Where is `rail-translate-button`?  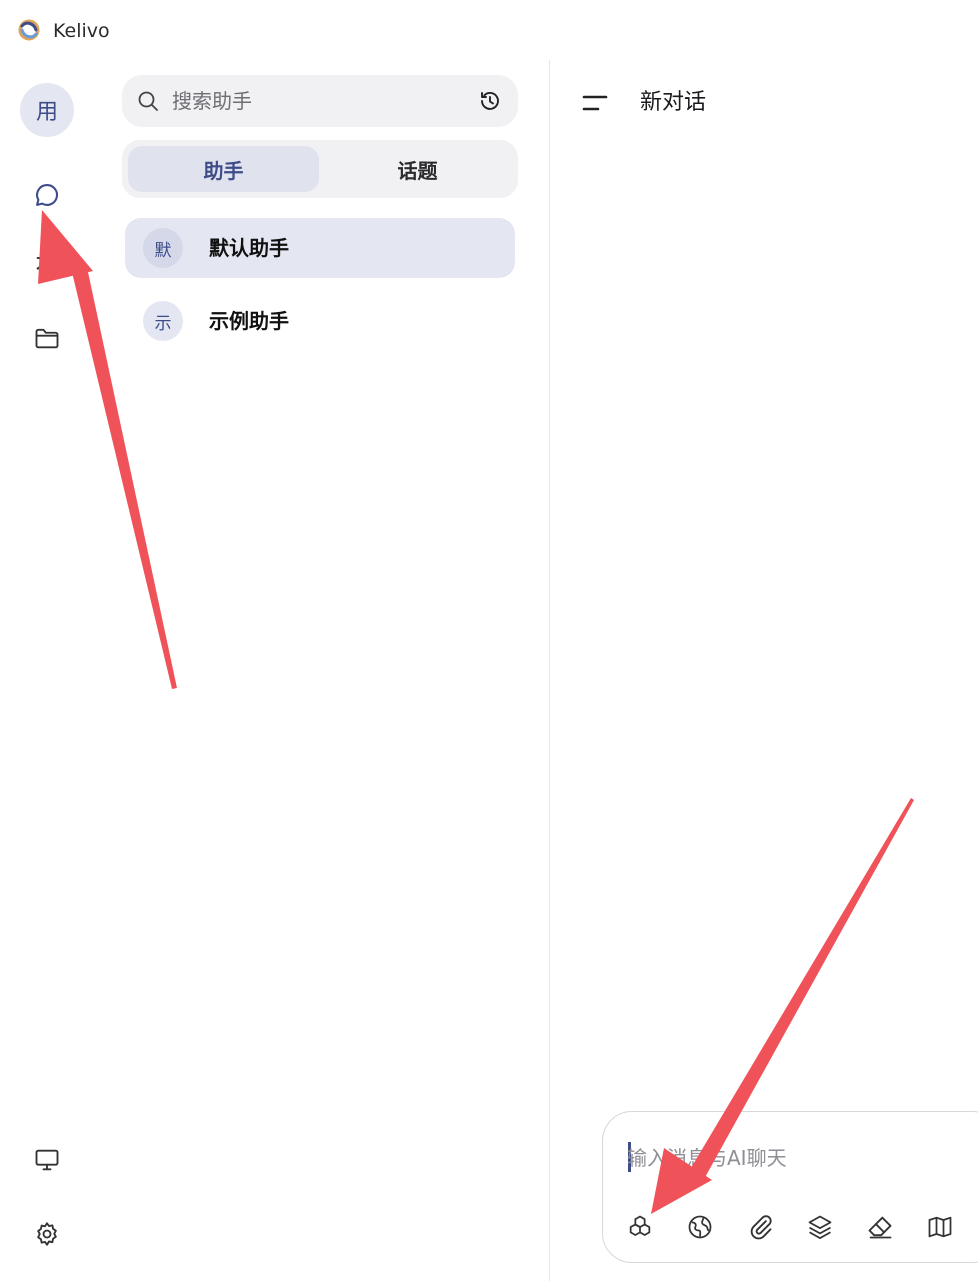
rail-translate-button is located at coordinates (47, 265).